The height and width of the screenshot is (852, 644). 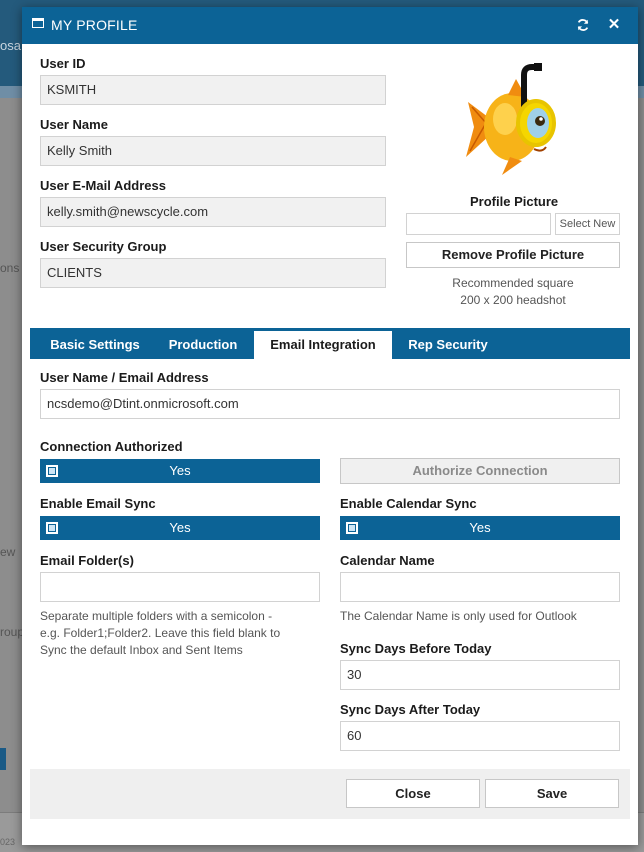 What do you see at coordinates (387, 560) in the screenshot?
I see `calendar-name-label: Calendar Name` at bounding box center [387, 560].